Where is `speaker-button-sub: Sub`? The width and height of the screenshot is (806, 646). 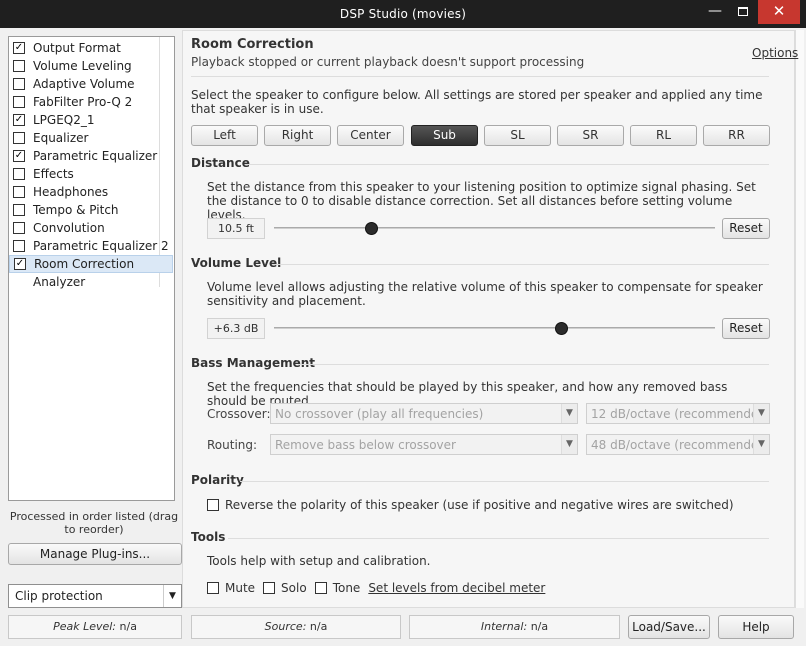
speaker-button-sub: Sub is located at coordinates (444, 135).